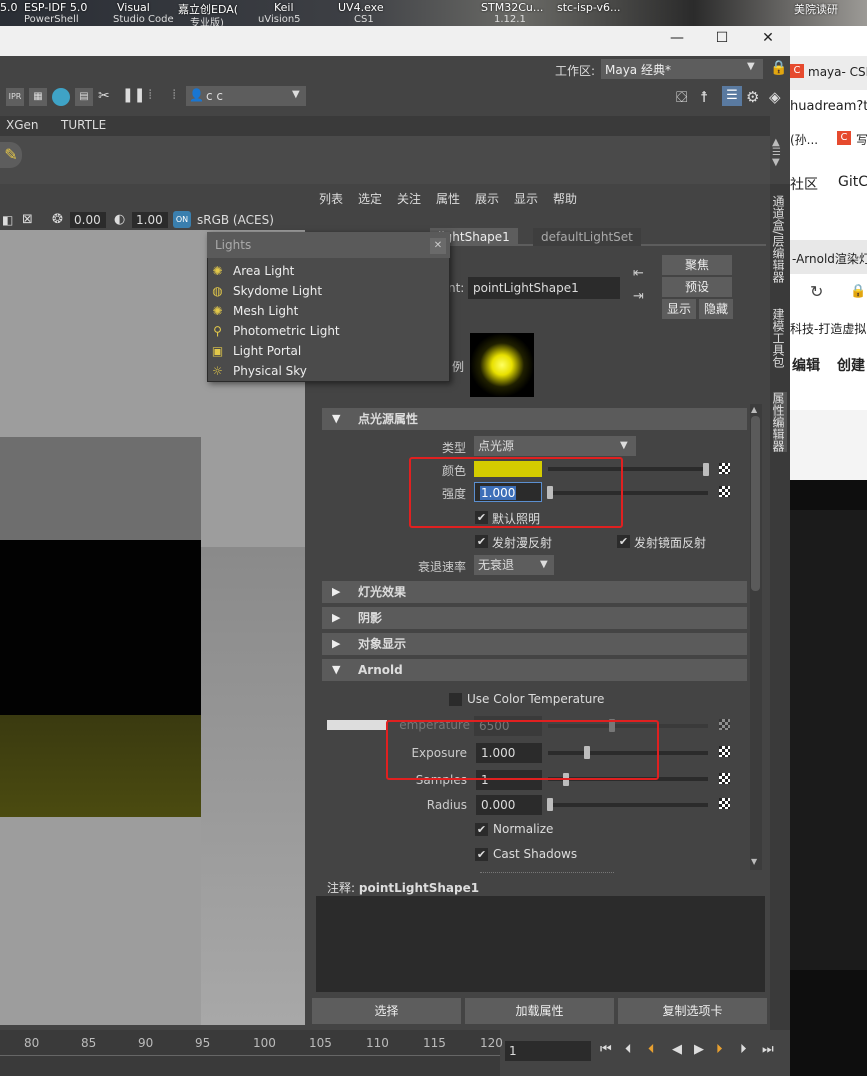 This screenshot has height=1076, width=867. Describe the element at coordinates (539, 1011) in the screenshot. I see `load-attributes-button: 加载属性` at that location.